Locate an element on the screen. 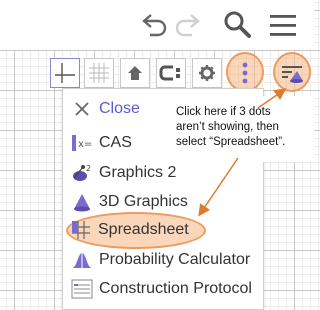 The height and width of the screenshot is (310, 320). arrow-to-spreadsheet is located at coordinates (218, 187).